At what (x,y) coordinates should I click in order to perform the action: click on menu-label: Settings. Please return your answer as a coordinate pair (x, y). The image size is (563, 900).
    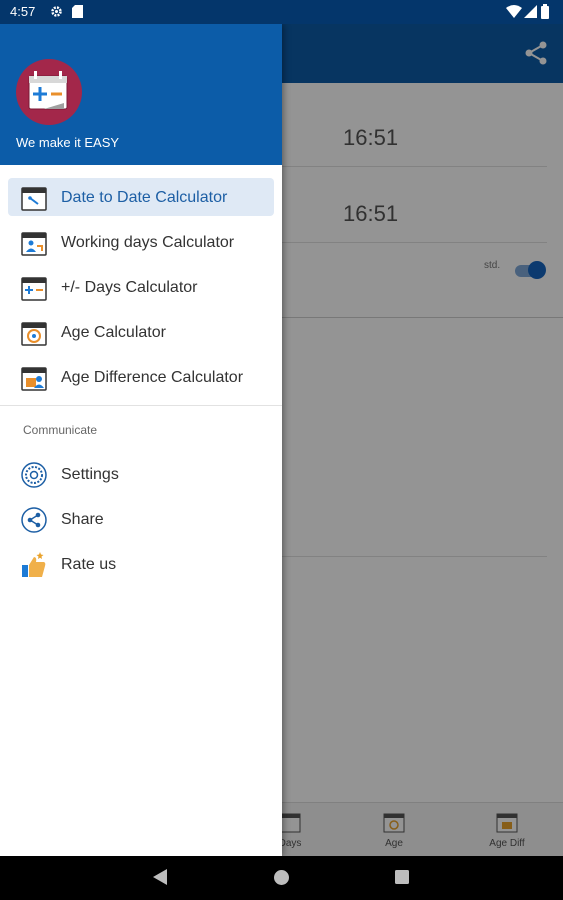
    Looking at the image, I should click on (90, 474).